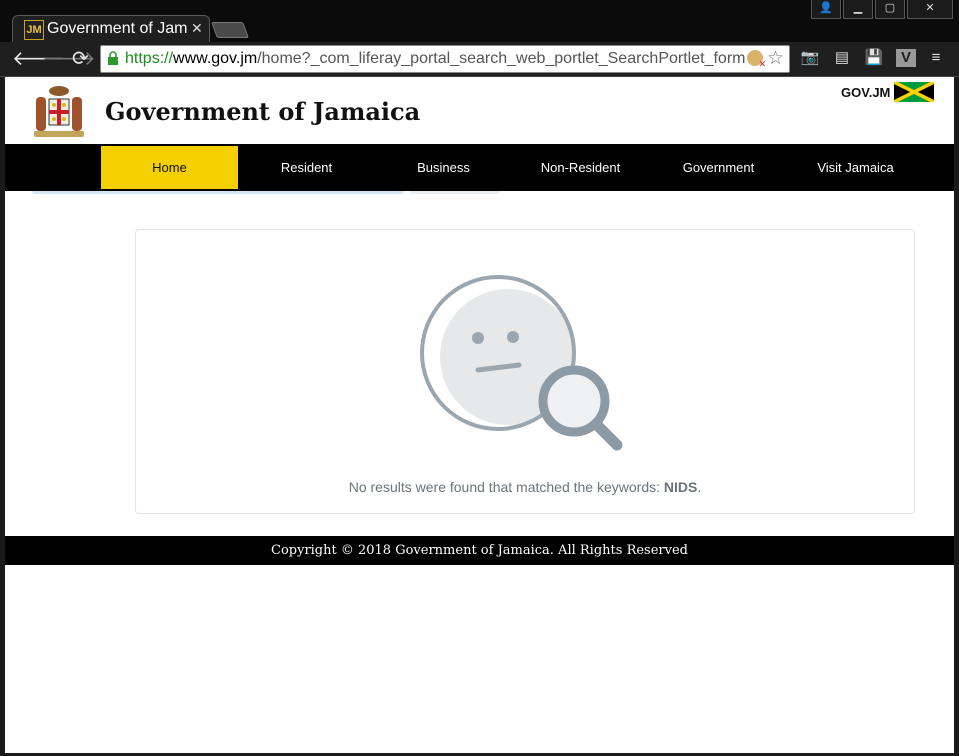 This screenshot has height=756, width=959. Describe the element at coordinates (262, 111) in the screenshot. I see `site-title: Government of Jamaica` at that location.